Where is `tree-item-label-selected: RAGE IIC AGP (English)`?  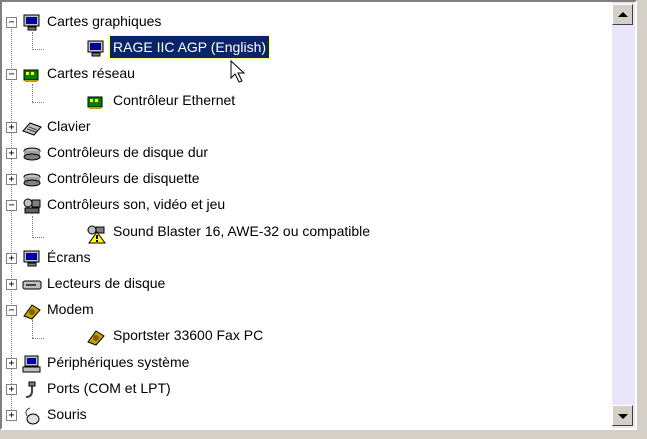 tree-item-label-selected: RAGE IIC AGP (English) is located at coordinates (189, 47).